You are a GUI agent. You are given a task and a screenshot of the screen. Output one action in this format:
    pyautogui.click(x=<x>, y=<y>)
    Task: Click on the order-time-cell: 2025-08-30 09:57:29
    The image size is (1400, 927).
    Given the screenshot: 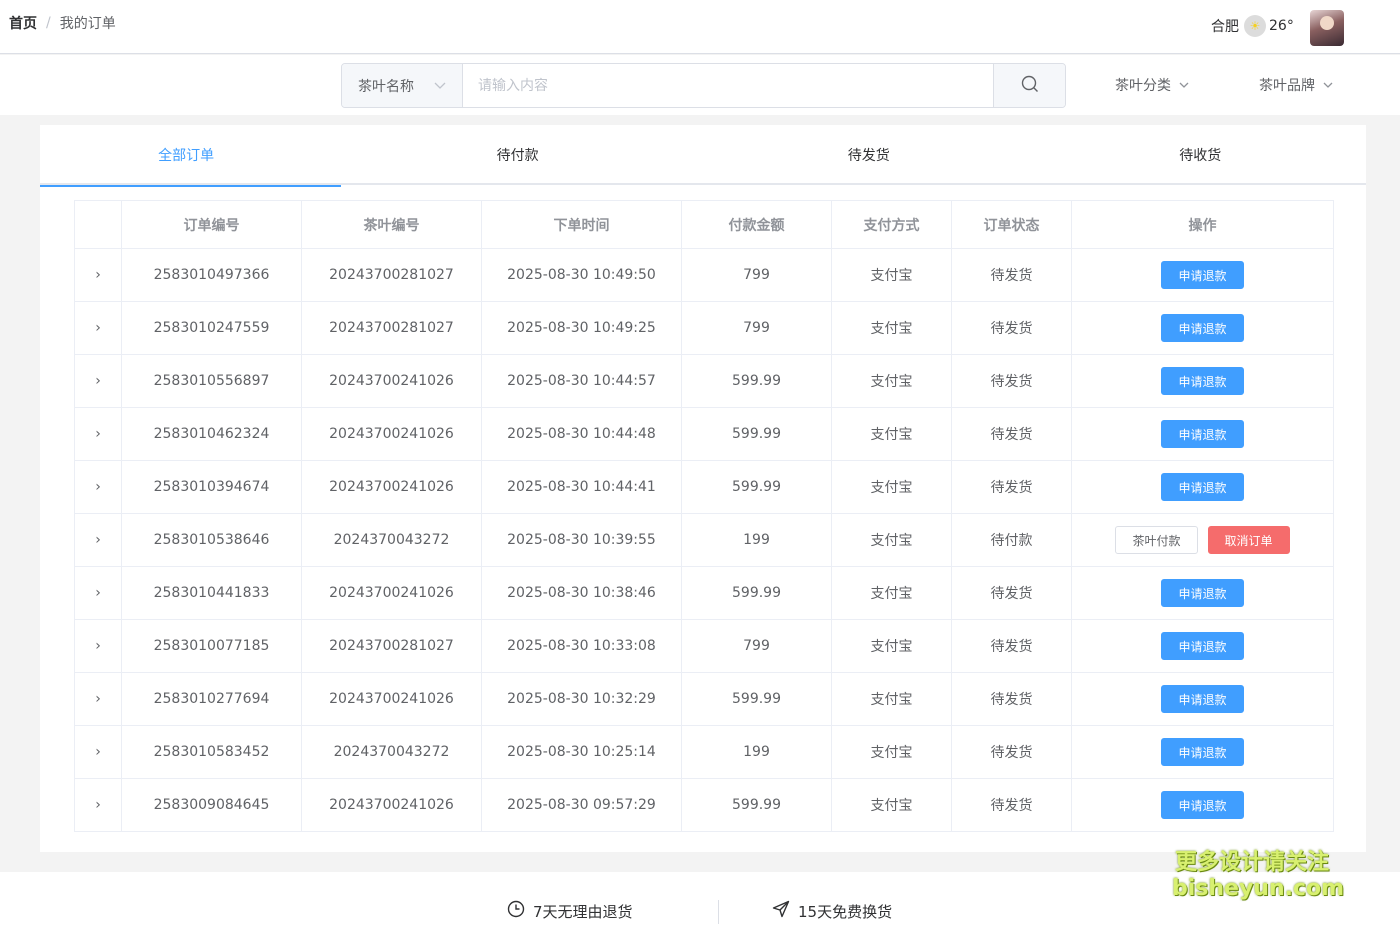 What is the action you would take?
    pyautogui.click(x=581, y=805)
    